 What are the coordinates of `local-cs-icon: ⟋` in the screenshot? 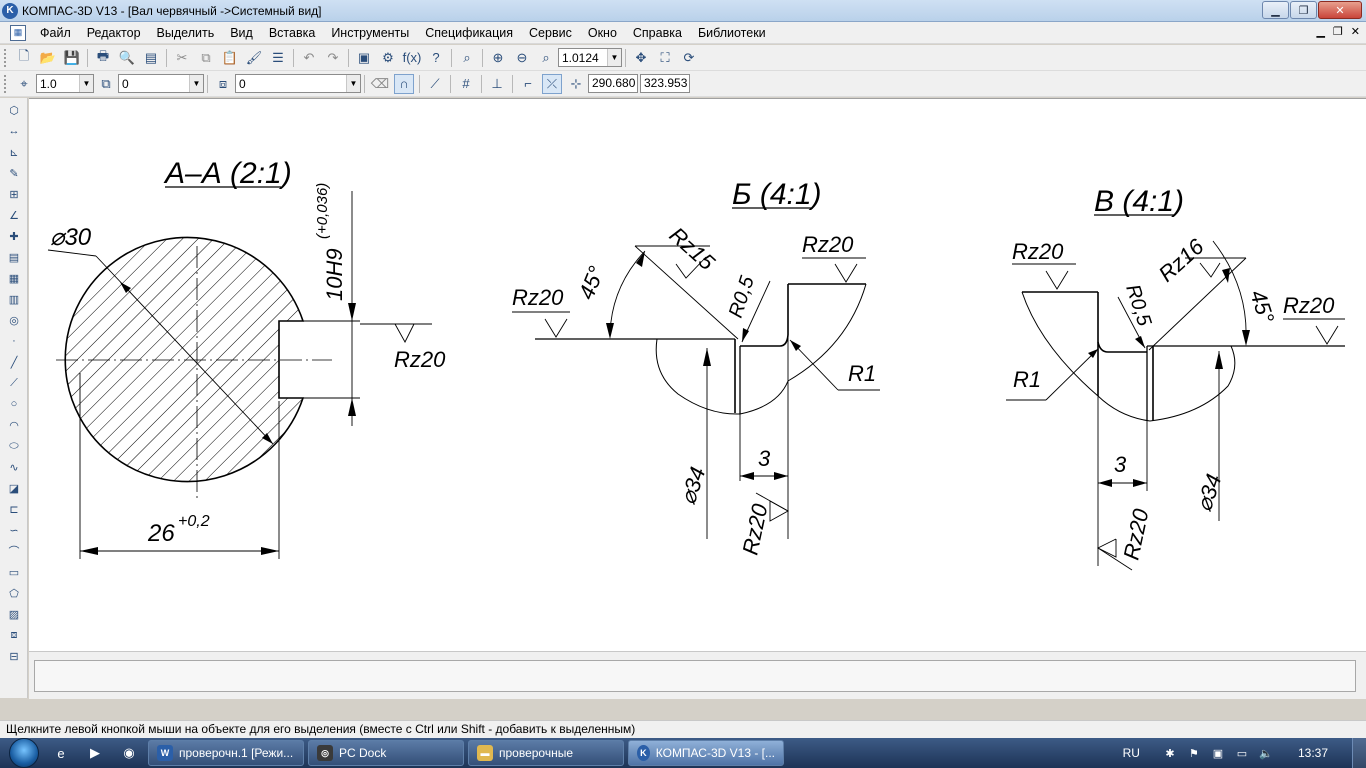 It's located at (435, 84).